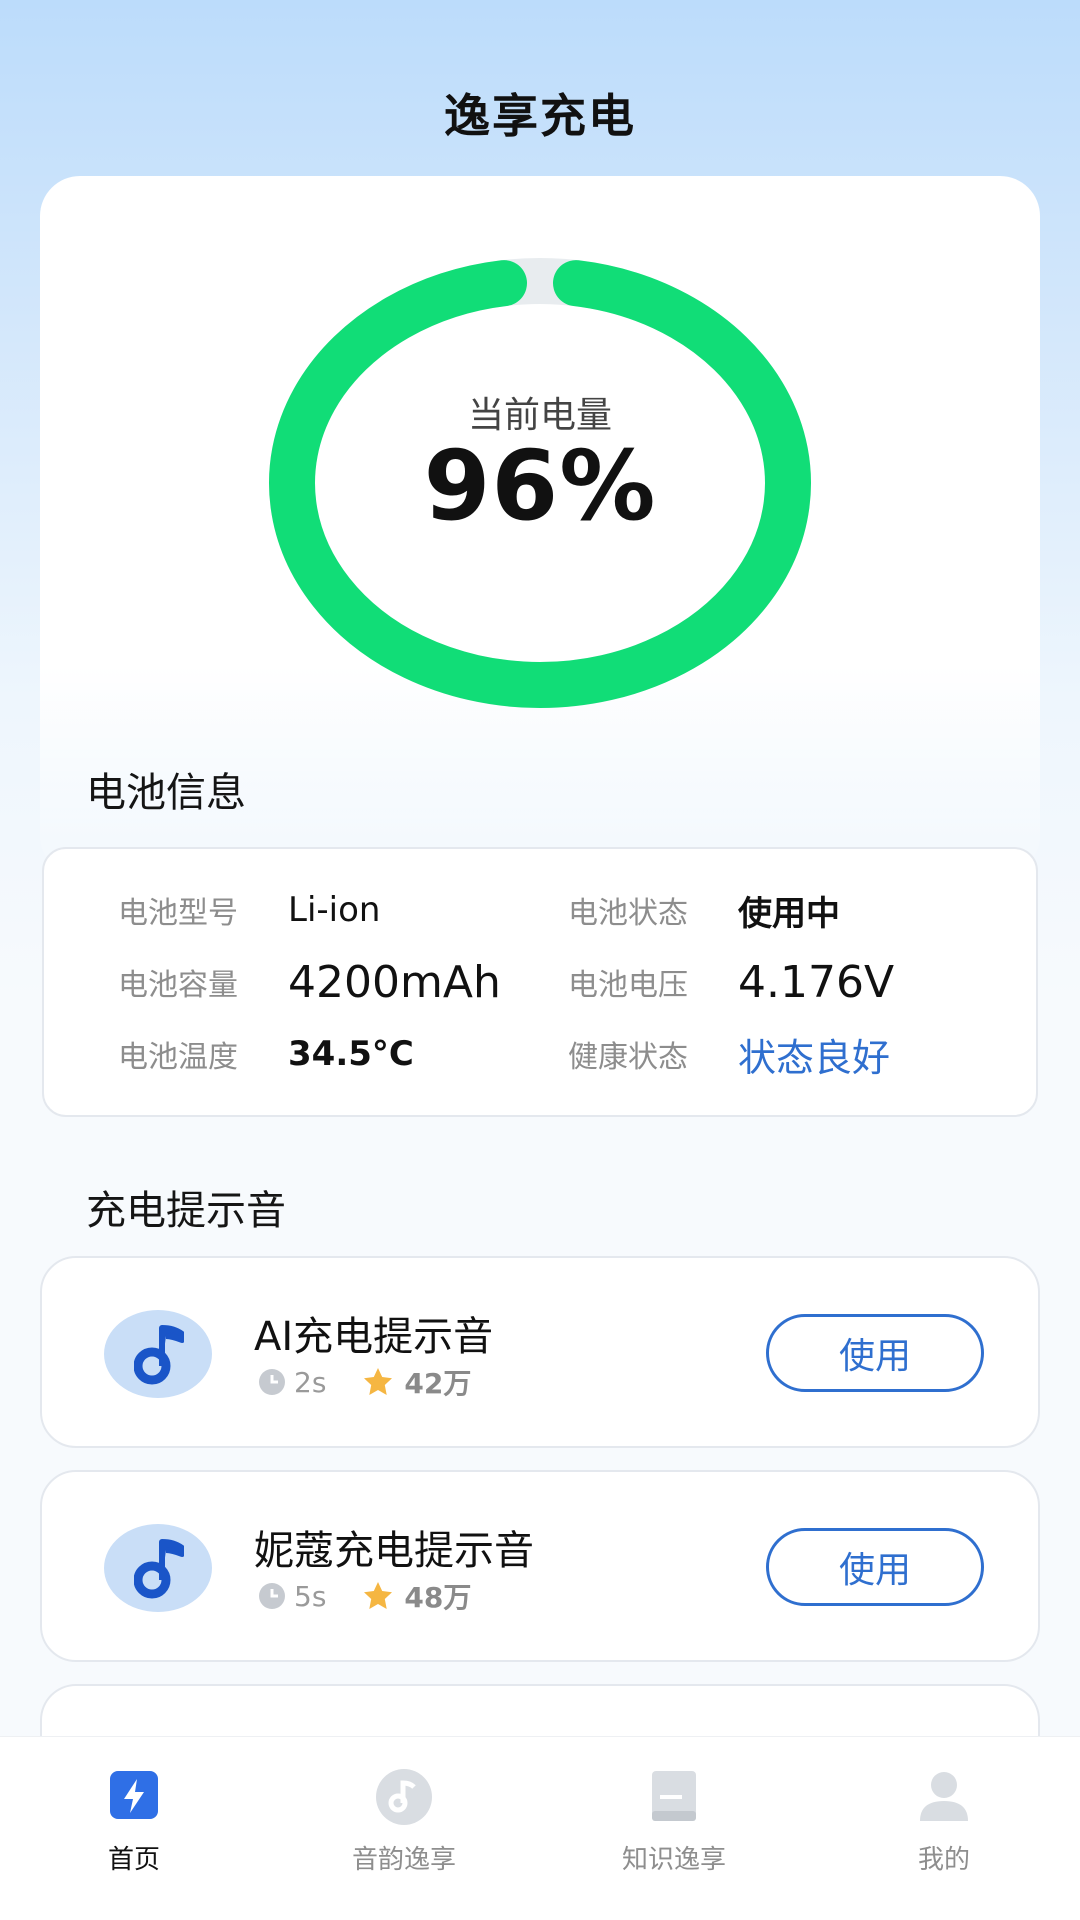 The image size is (1080, 1920). I want to click on nav-label: 我的, so click(943, 1860).